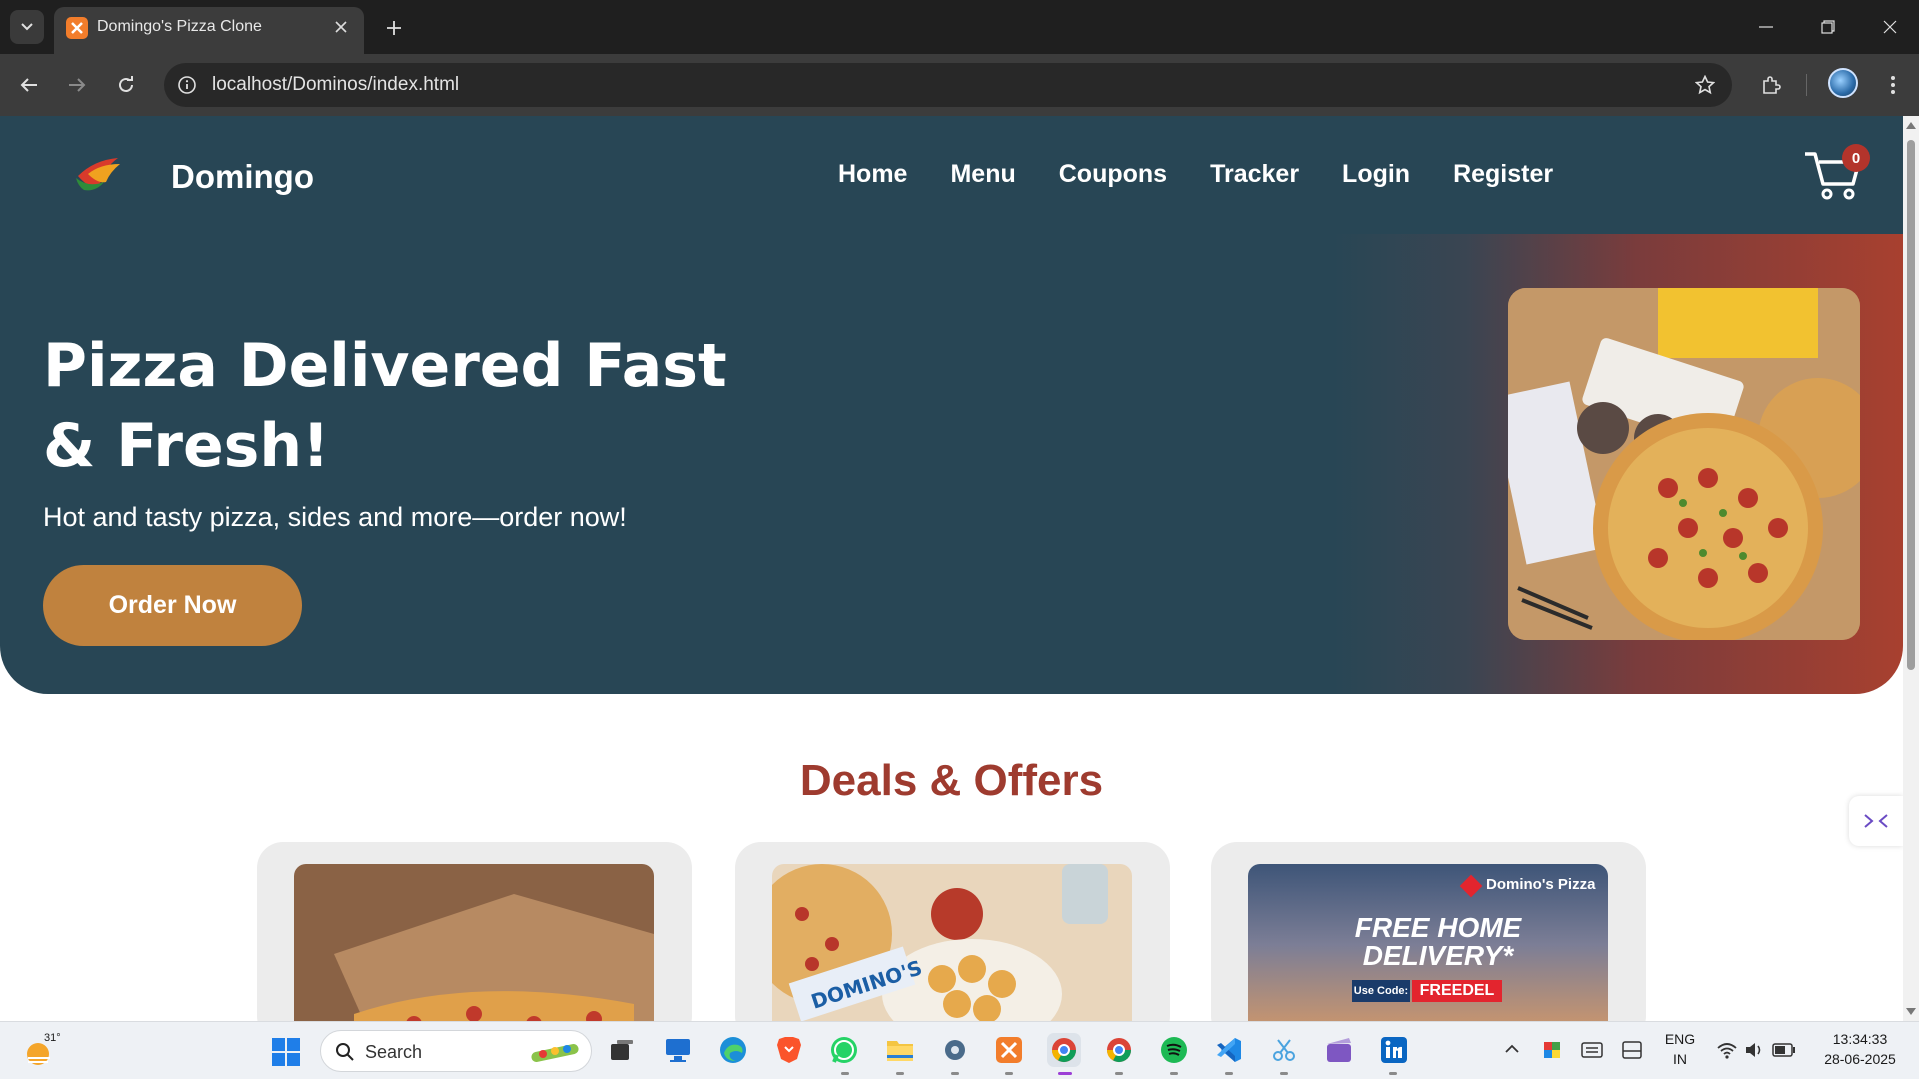  Describe the element at coordinates (1784, 1050) in the screenshot. I see `battery-icon` at that location.